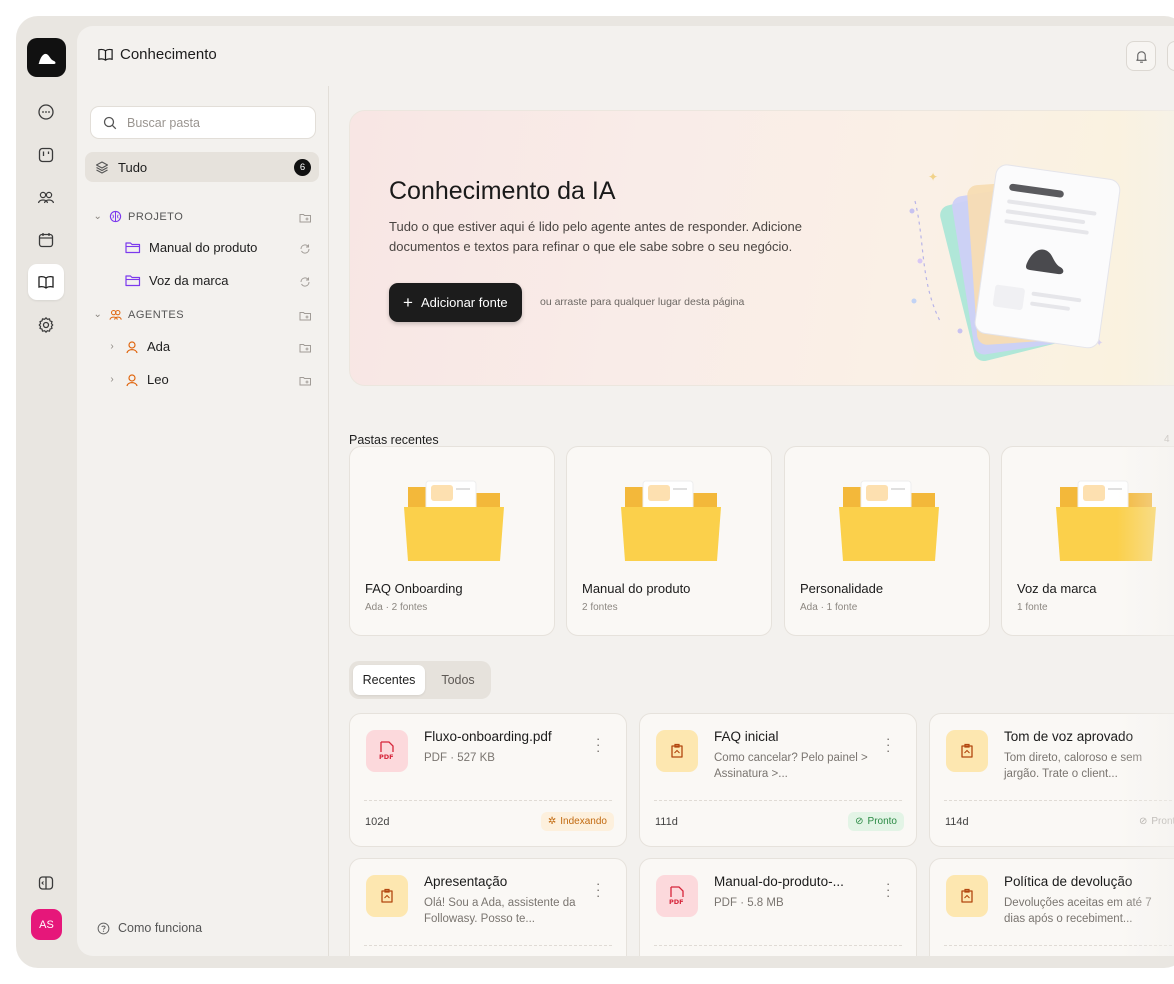 Image resolution: width=1174 pixels, height=984 pixels. Describe the element at coordinates (583, 821) in the screenshot. I see `status-label: Indexando` at that location.